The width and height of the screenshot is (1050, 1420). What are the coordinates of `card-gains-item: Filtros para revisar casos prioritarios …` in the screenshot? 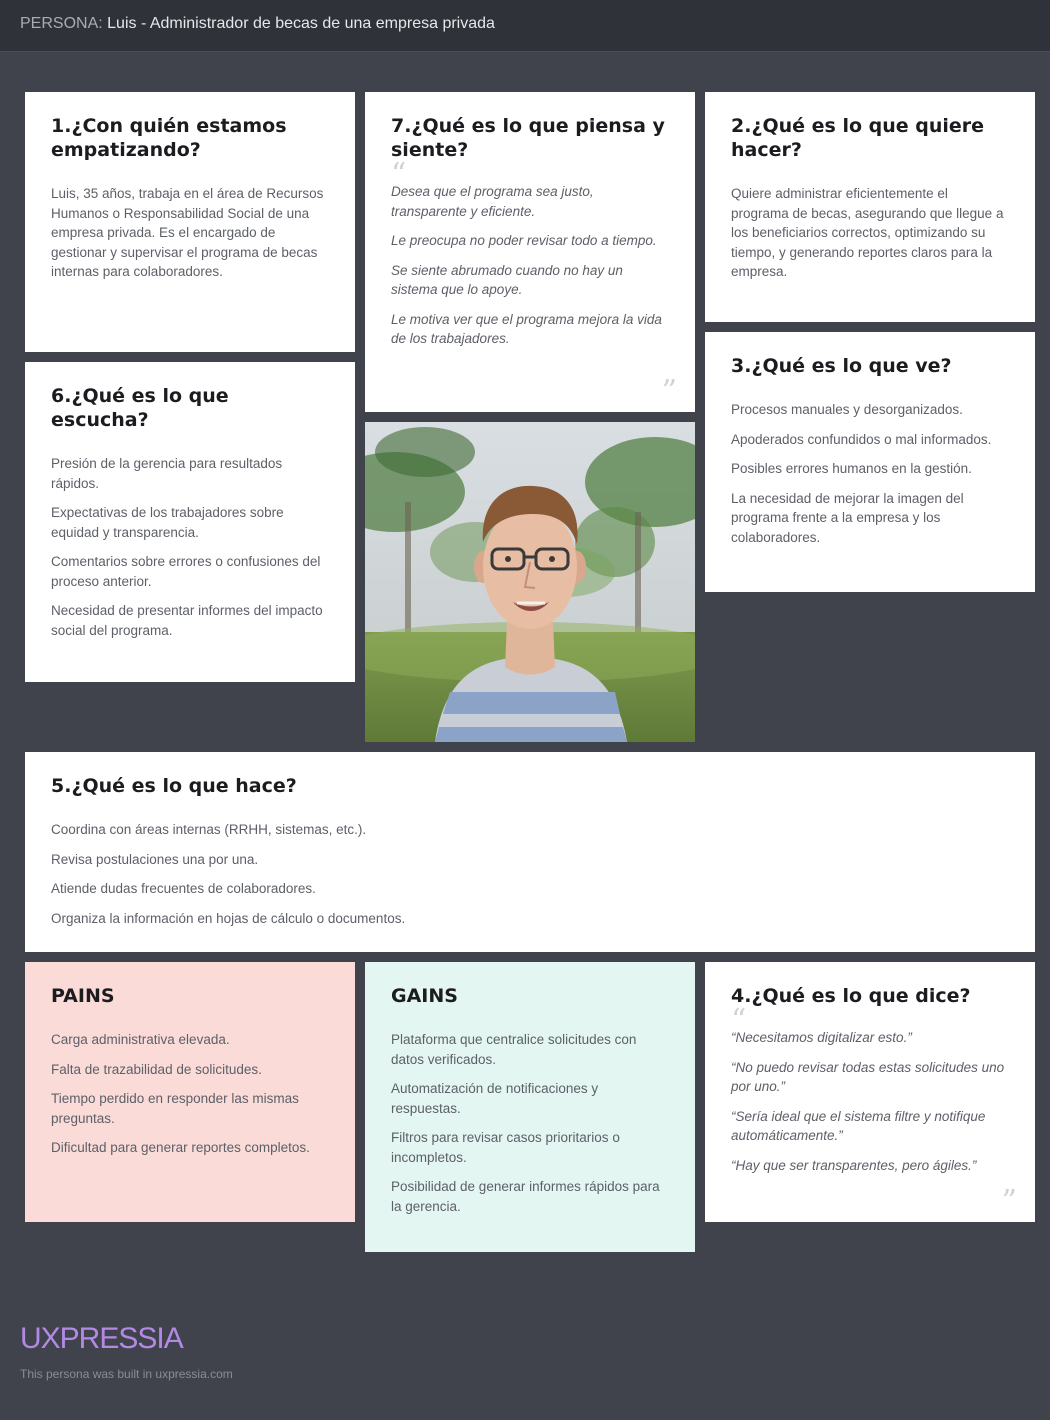 It's located at (505, 1147).